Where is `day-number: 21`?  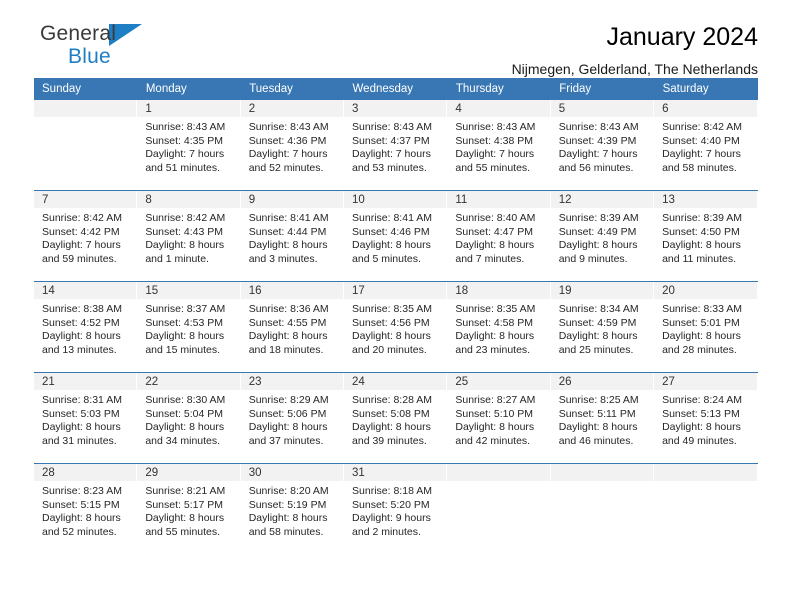 day-number: 21 is located at coordinates (85, 381).